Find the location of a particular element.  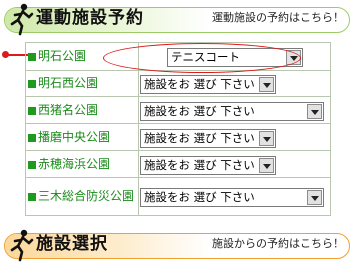

banner-subtitle: 運動施設の予約はこちら！ is located at coordinates (278, 18).